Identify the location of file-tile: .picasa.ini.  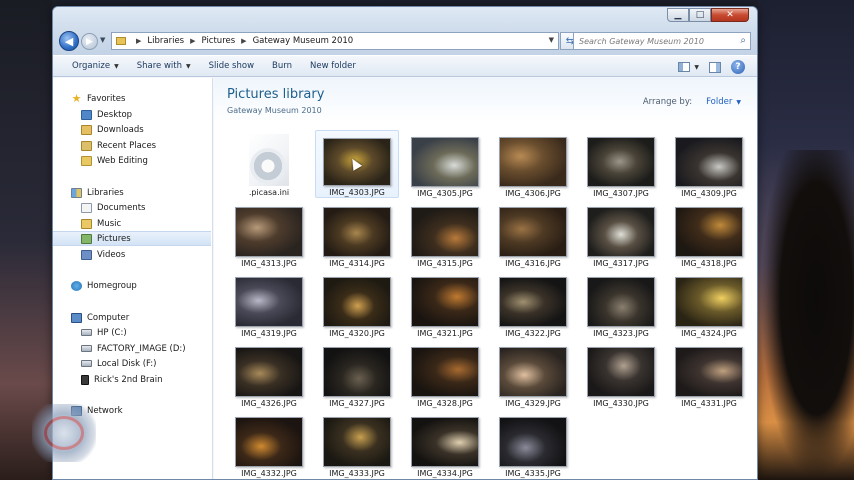
(269, 164).